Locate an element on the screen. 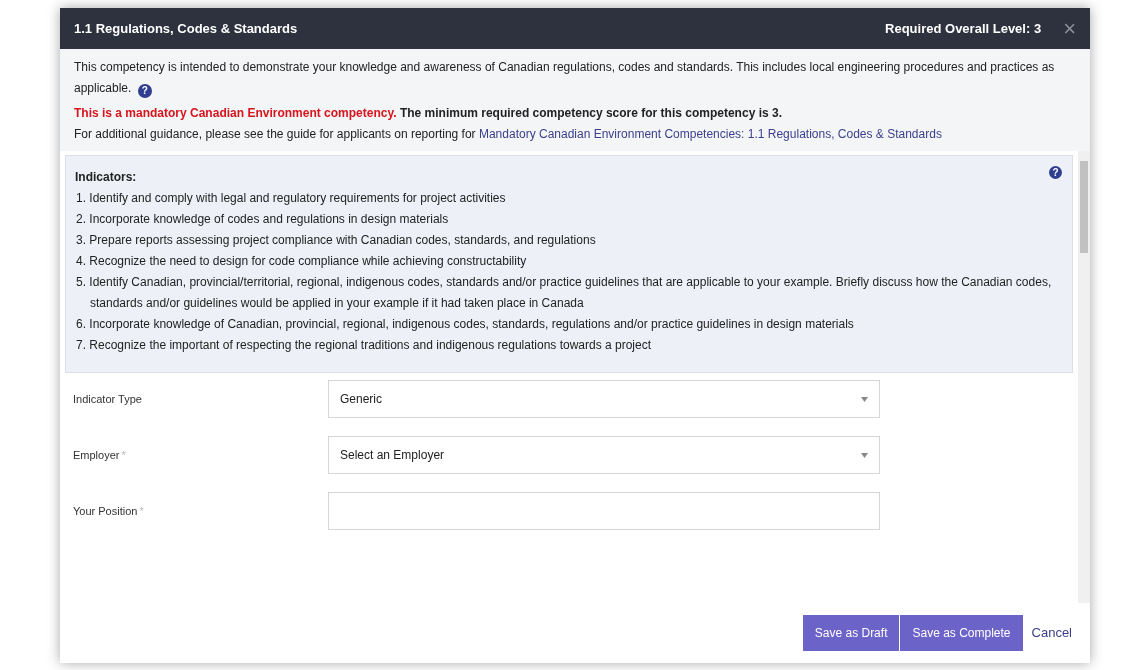 The image size is (1135, 670). indicator-item: 3. Prepare reports assessing project compliance with Canadian codes, standards, and regulations is located at coordinates (336, 240).